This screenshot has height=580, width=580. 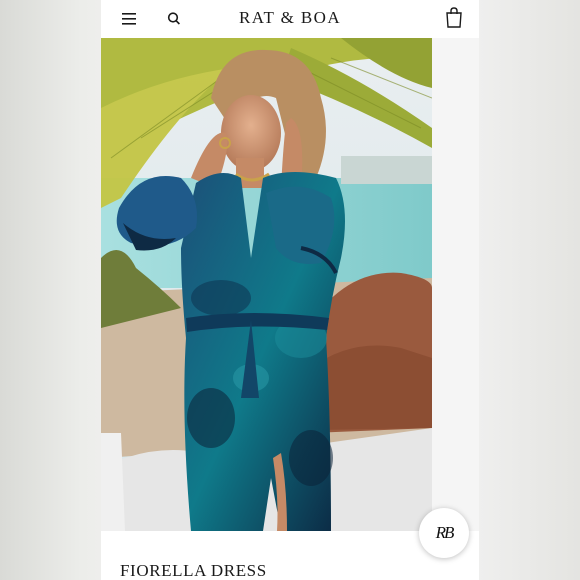 I want to click on top-navigation-bar: RAT & BOA, so click(x=290, y=19).